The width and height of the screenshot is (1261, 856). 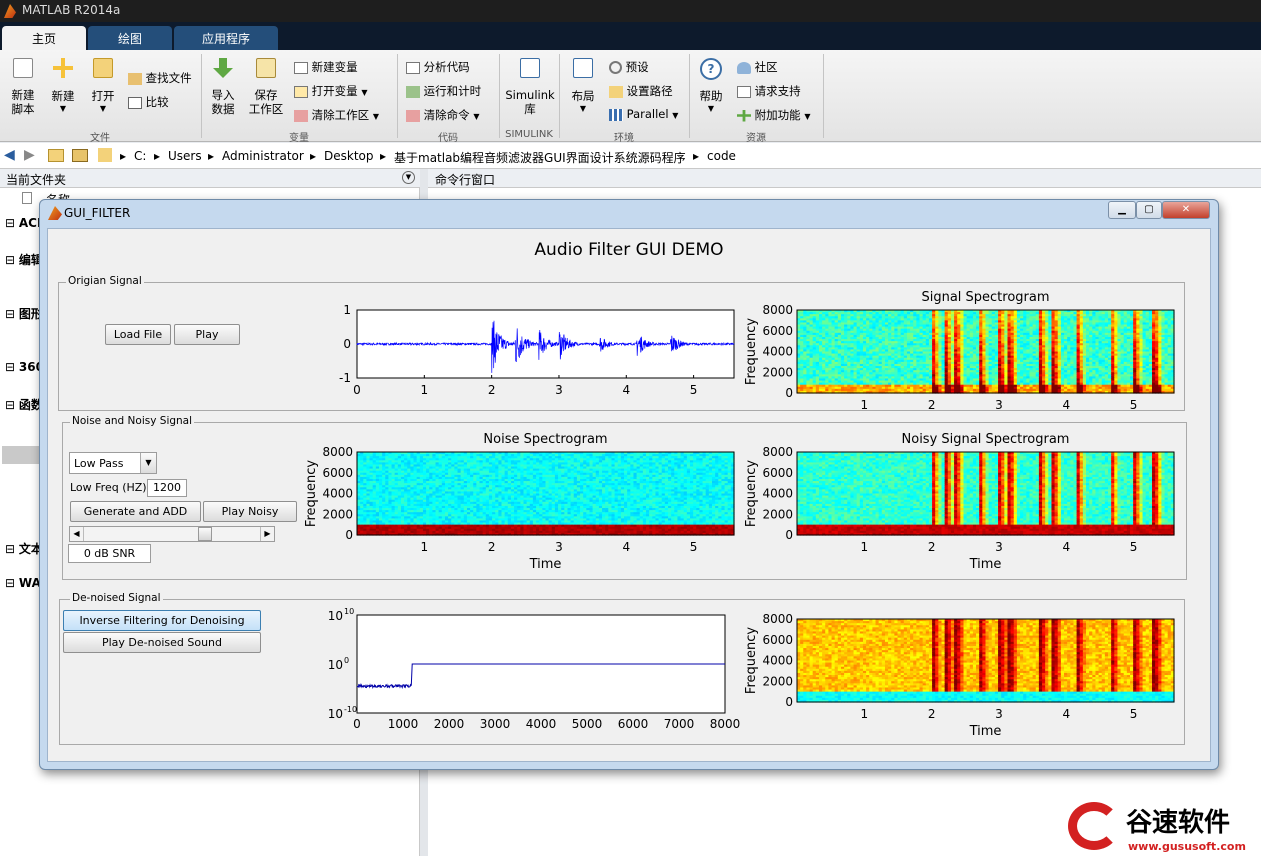 What do you see at coordinates (345, 378) in the screenshot?
I see `y-tick-label: -1` at bounding box center [345, 378].